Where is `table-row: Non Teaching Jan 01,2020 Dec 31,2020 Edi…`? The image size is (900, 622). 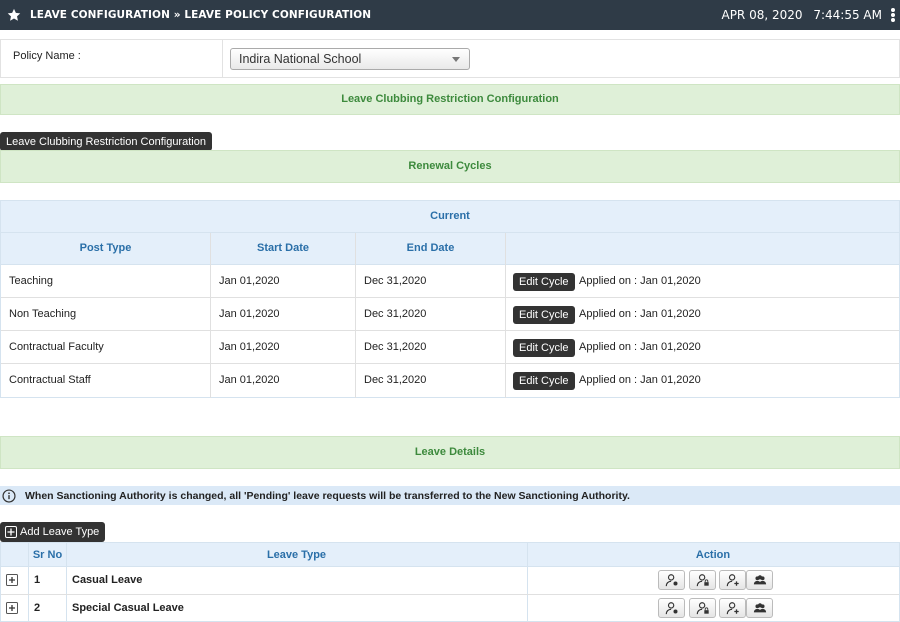 table-row: Non Teaching Jan 01,2020 Dec 31,2020 Edi… is located at coordinates (450, 314).